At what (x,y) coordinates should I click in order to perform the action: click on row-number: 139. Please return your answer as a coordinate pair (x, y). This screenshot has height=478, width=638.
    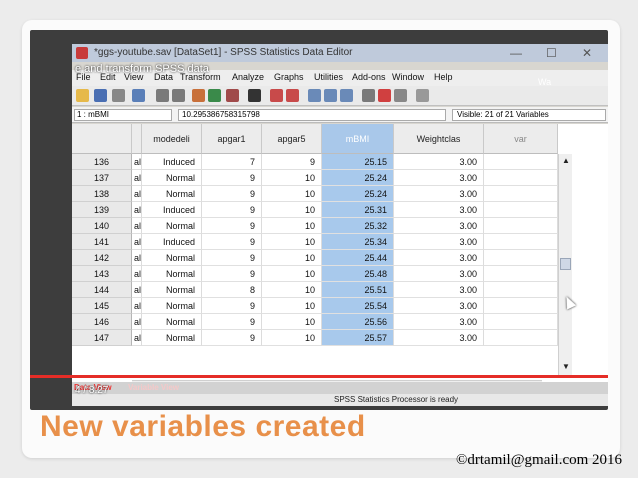
    Looking at the image, I should click on (102, 210).